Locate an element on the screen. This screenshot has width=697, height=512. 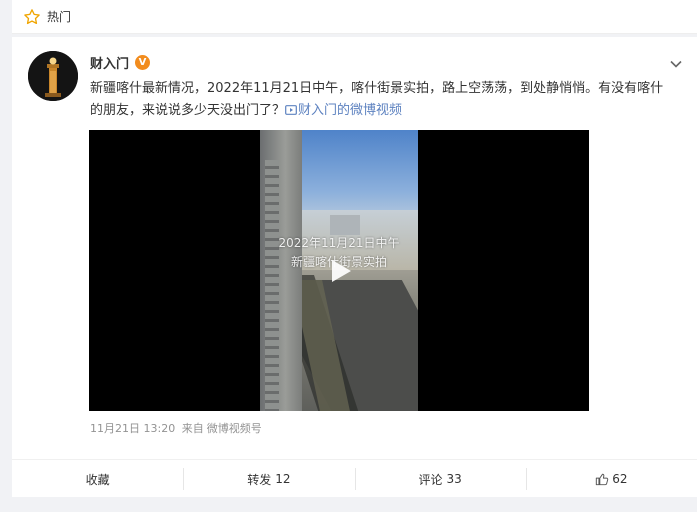
action-bar: 收藏 转发 12 评论 33 62 is located at coordinates (354, 478).